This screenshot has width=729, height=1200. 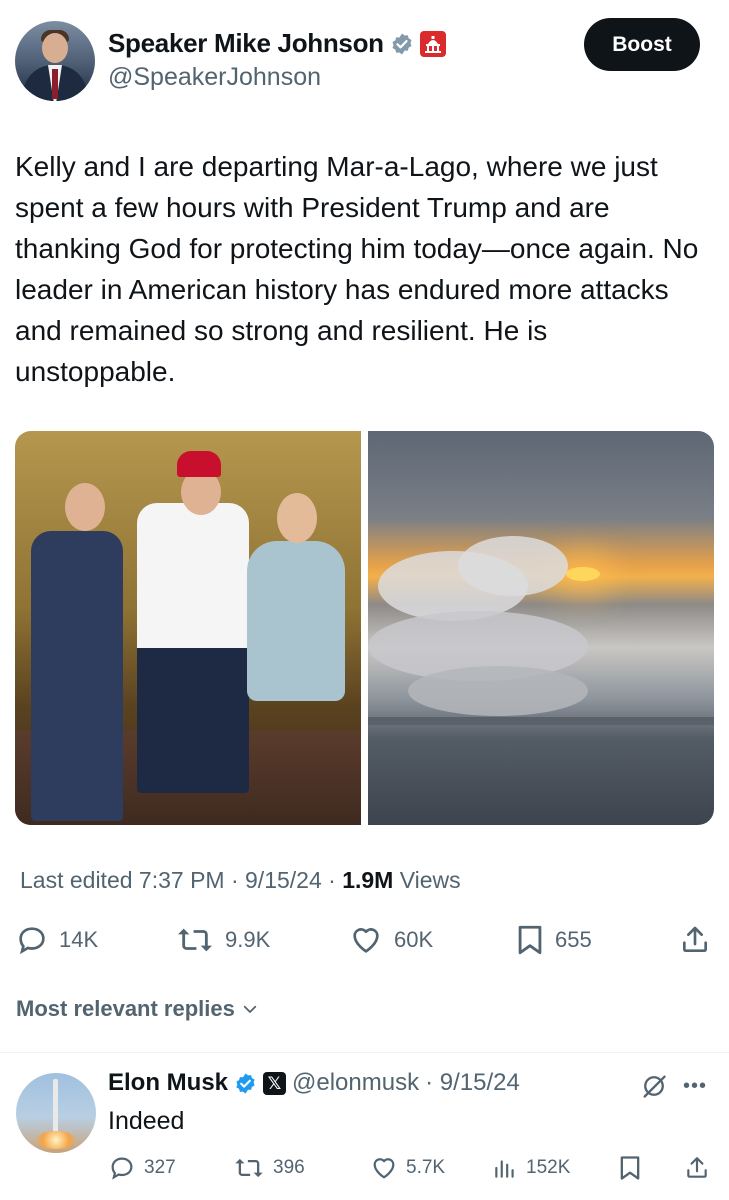 I want to click on capitol-affiliation-icon, so click(x=432, y=43).